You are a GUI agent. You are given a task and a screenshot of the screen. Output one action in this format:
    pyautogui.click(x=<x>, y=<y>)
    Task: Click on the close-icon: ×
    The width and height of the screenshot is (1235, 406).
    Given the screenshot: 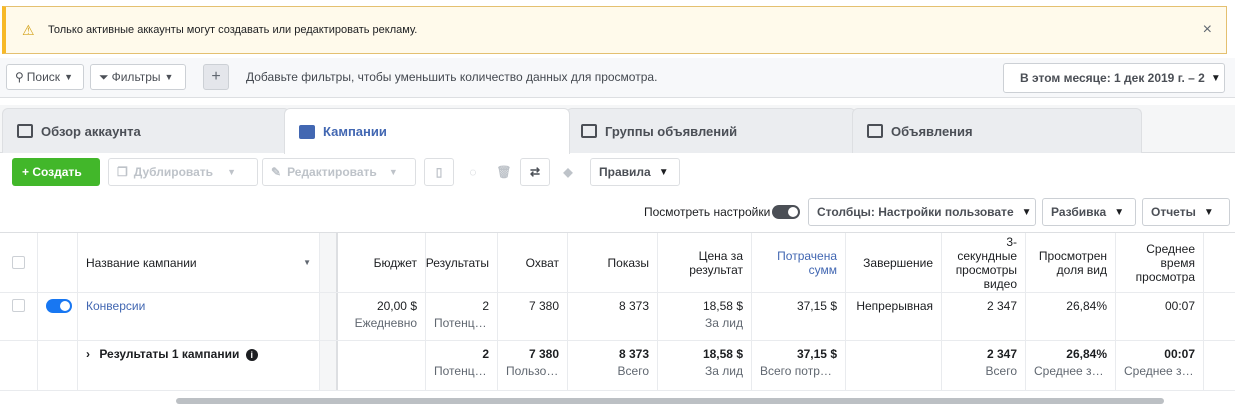 What is the action you would take?
    pyautogui.click(x=1207, y=30)
    